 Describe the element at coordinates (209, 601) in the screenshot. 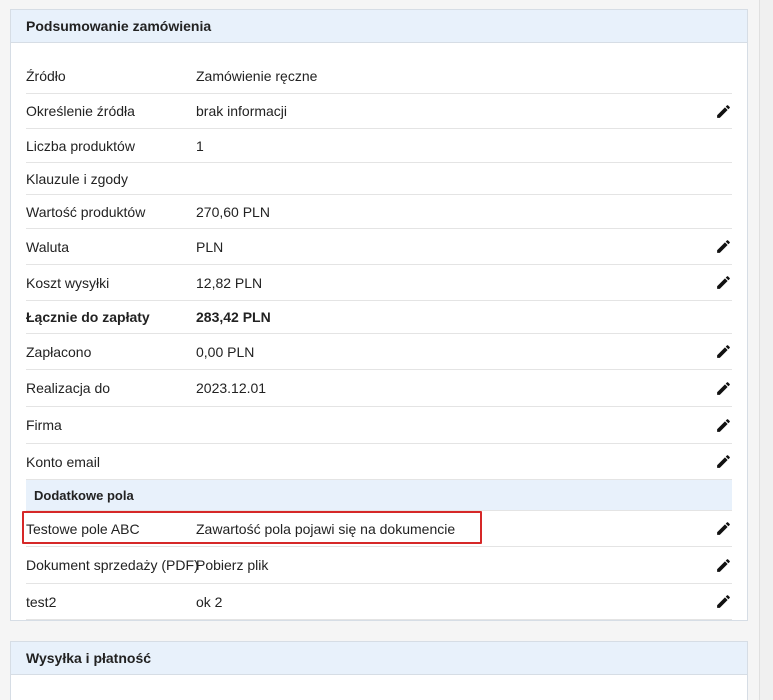

I see `row-value: ok 2` at that location.